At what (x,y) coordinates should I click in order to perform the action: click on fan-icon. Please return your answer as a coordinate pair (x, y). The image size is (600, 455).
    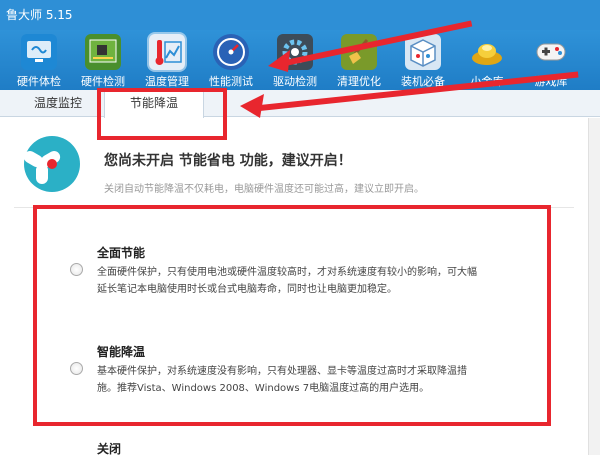
    Looking at the image, I should click on (50, 164).